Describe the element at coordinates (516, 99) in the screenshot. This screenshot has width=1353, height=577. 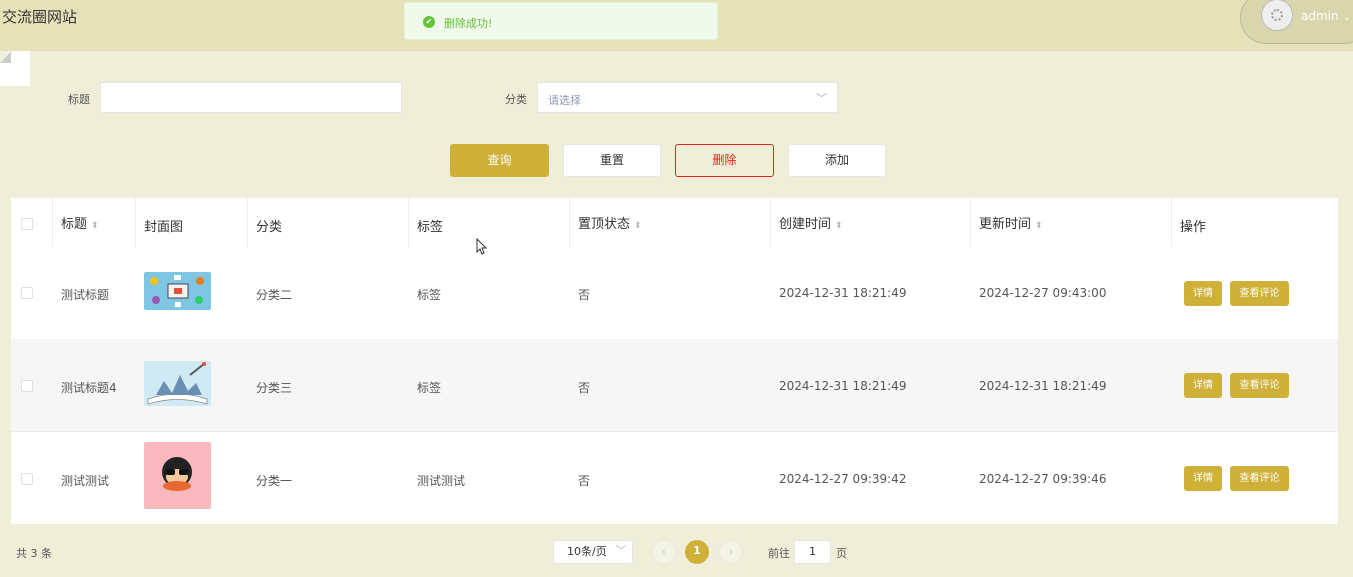
I see `category-filter-label: 分类` at that location.